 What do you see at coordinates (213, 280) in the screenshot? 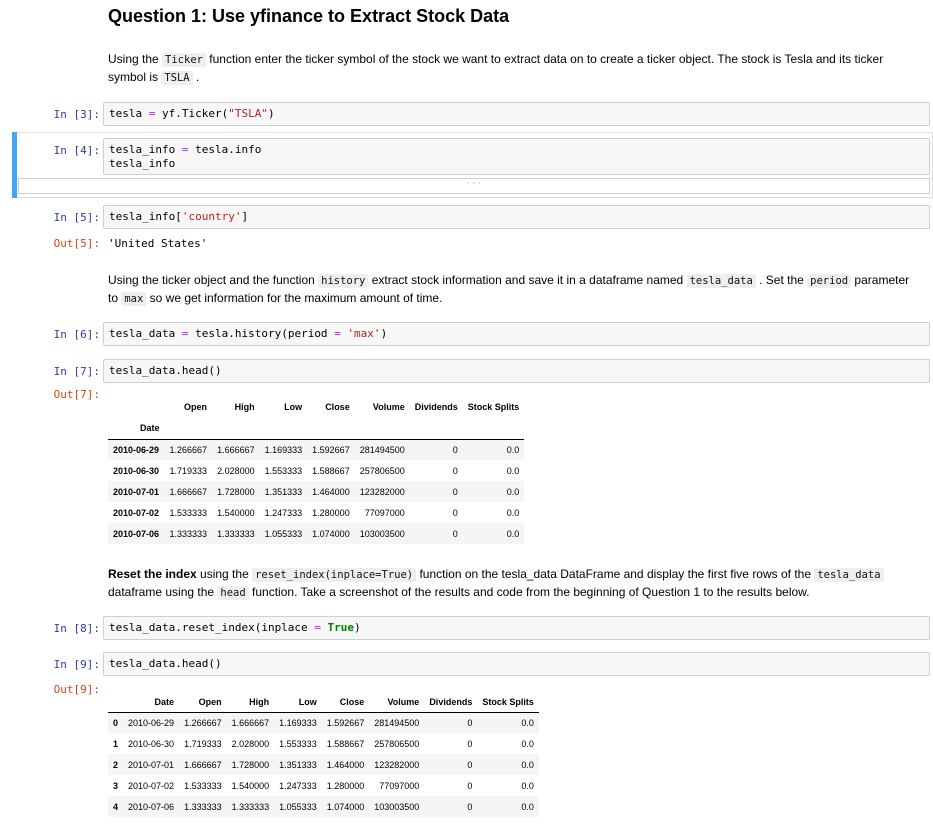
I see `md-text: Using the ticker object and the function` at bounding box center [213, 280].